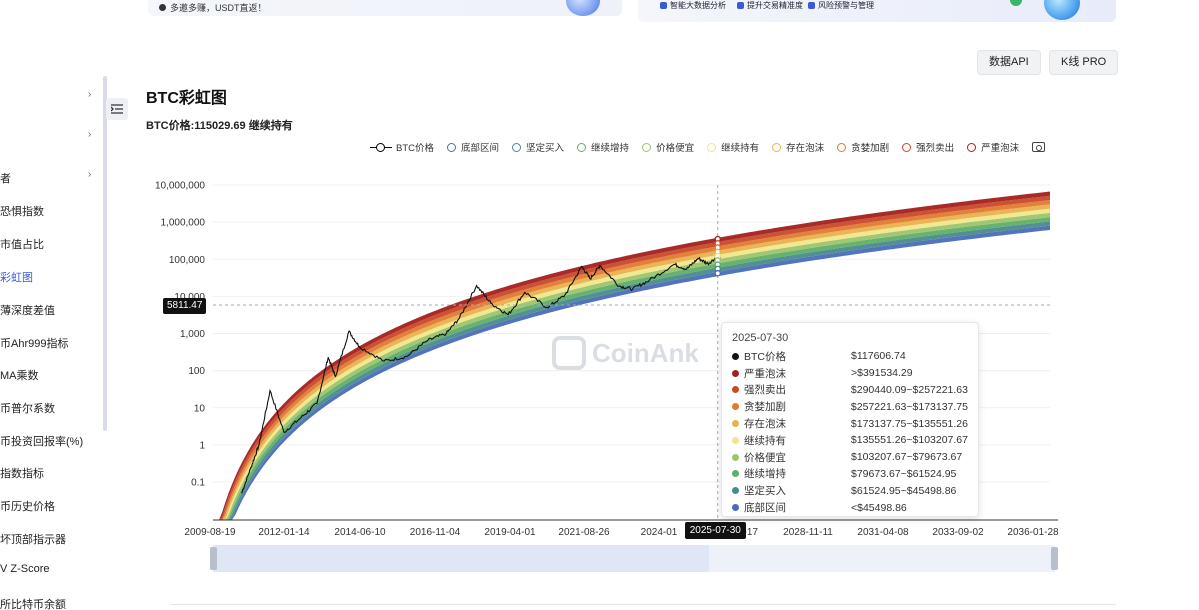  Describe the element at coordinates (841, 5) in the screenshot. I see `feature-item: 风险预警与管理` at that location.